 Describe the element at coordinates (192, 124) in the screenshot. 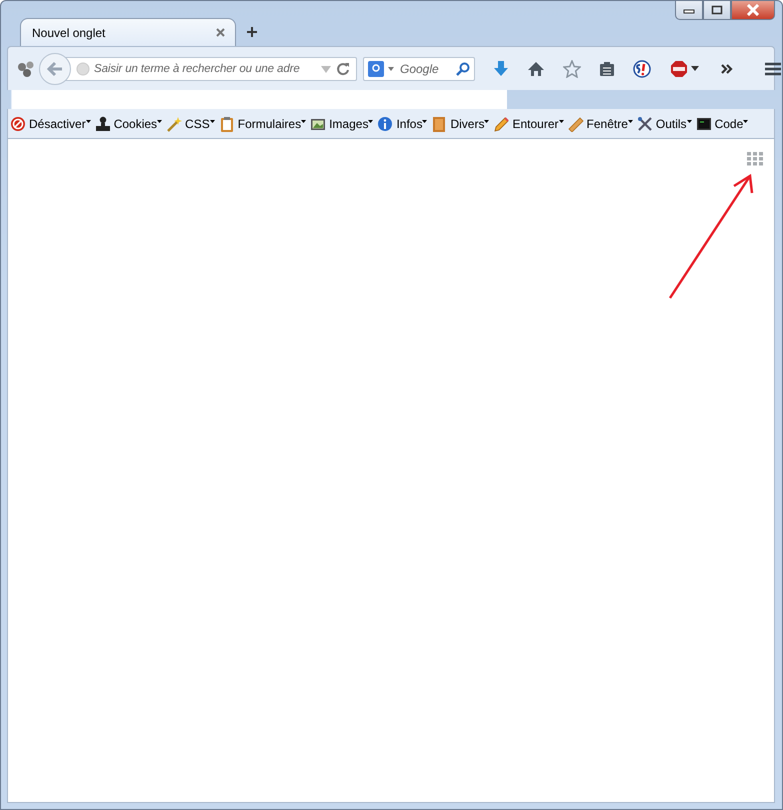

I see `toolbar-menu: CSS` at that location.